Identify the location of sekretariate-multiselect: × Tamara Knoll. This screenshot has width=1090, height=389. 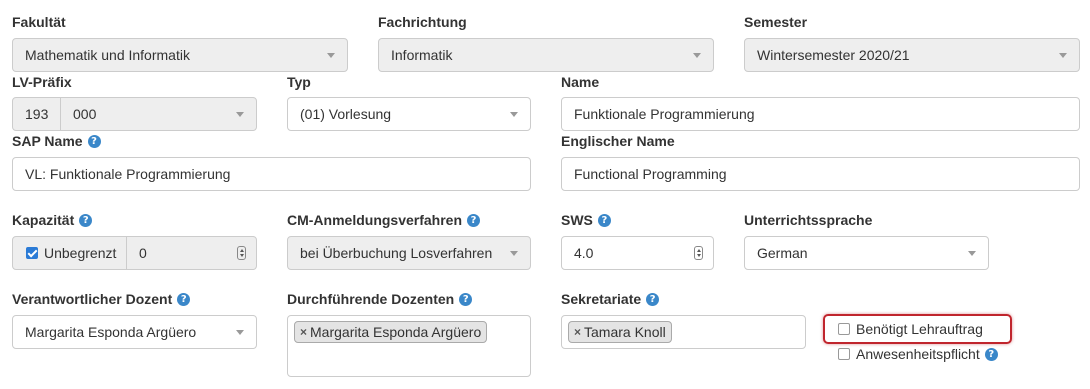
(683, 332).